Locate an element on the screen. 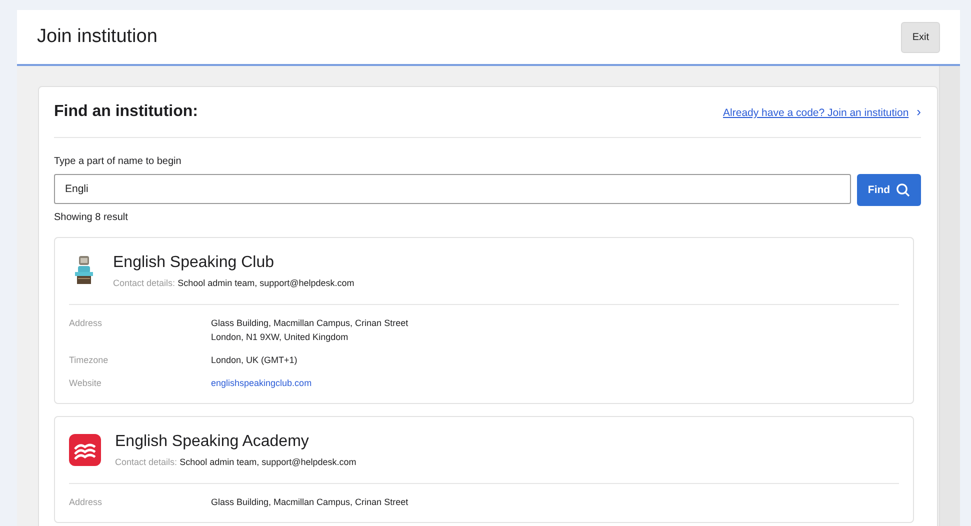 This screenshot has height=526, width=971. section-title: Find an institution: is located at coordinates (126, 112).